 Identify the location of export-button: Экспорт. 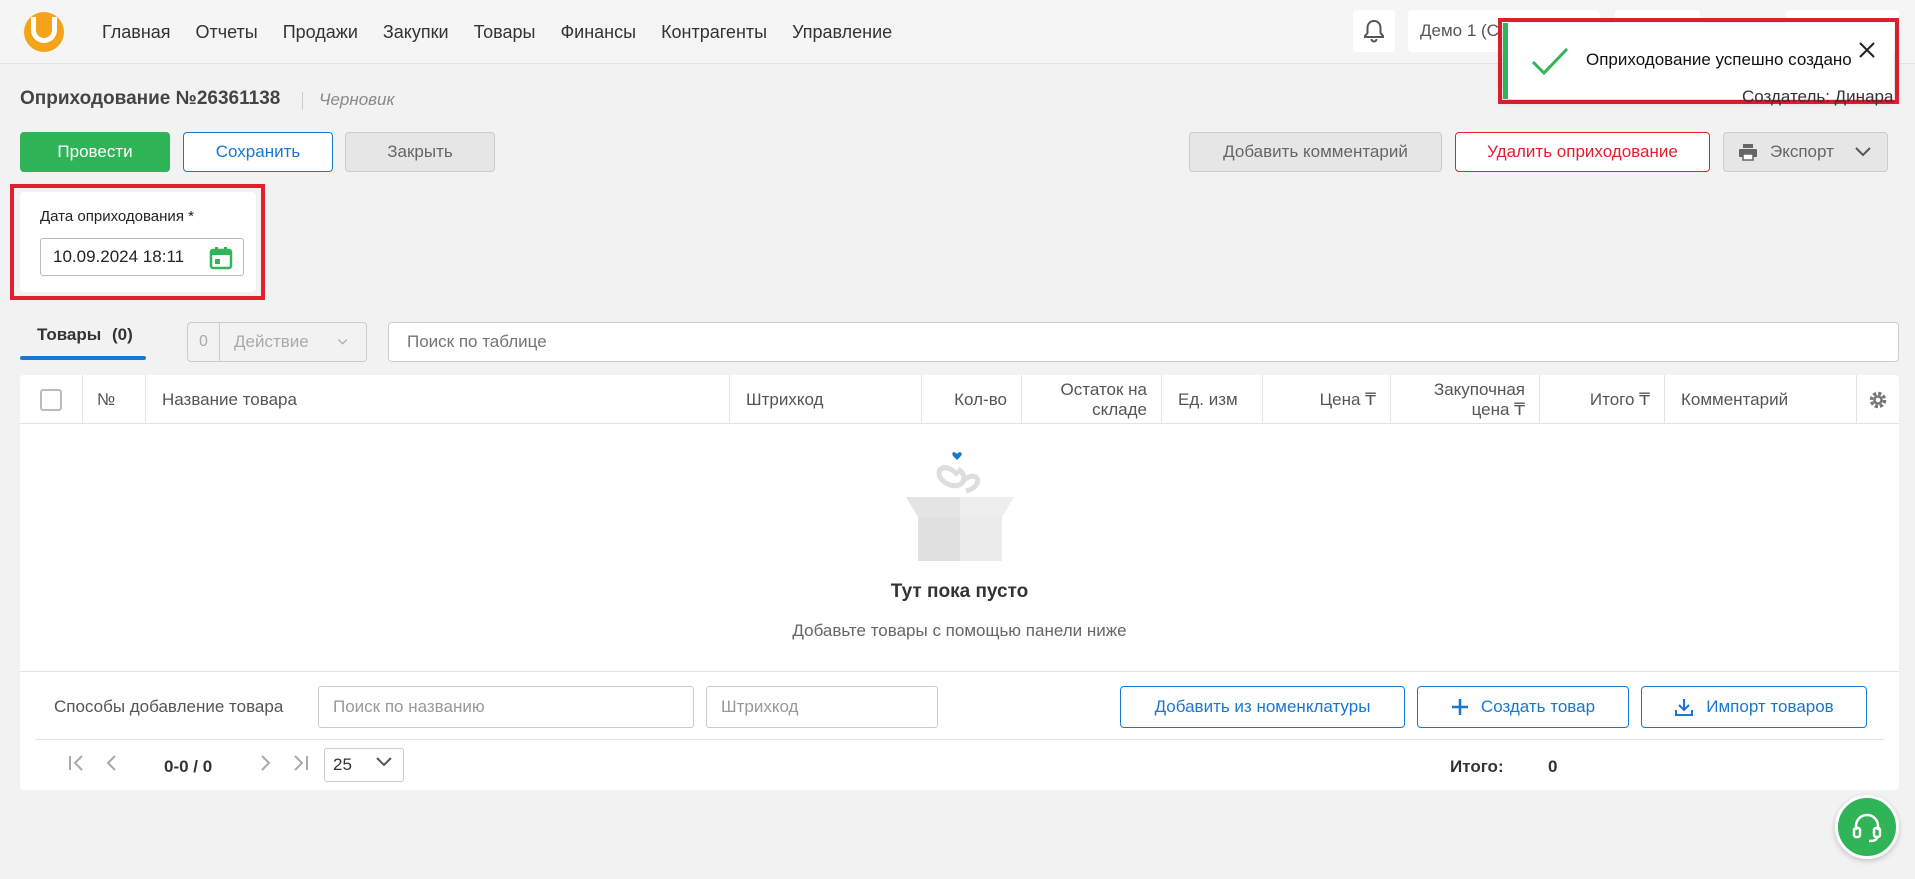
(1805, 152).